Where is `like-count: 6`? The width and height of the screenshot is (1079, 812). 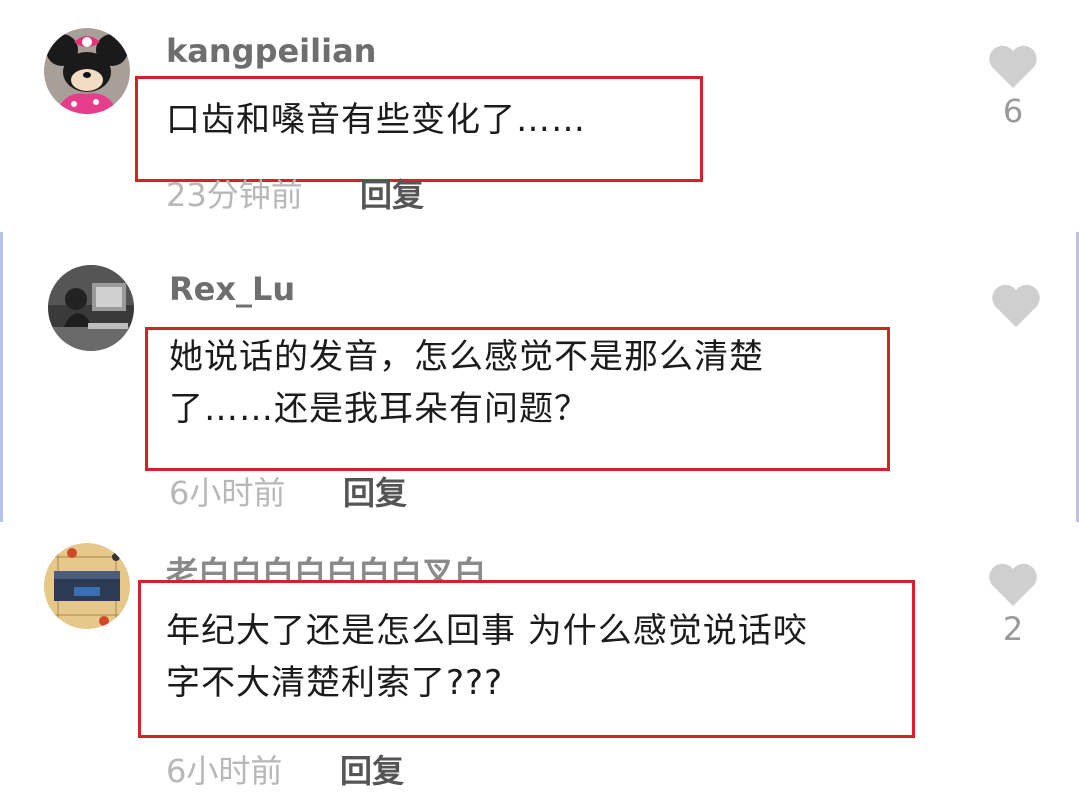
like-count: 6 is located at coordinates (1013, 111).